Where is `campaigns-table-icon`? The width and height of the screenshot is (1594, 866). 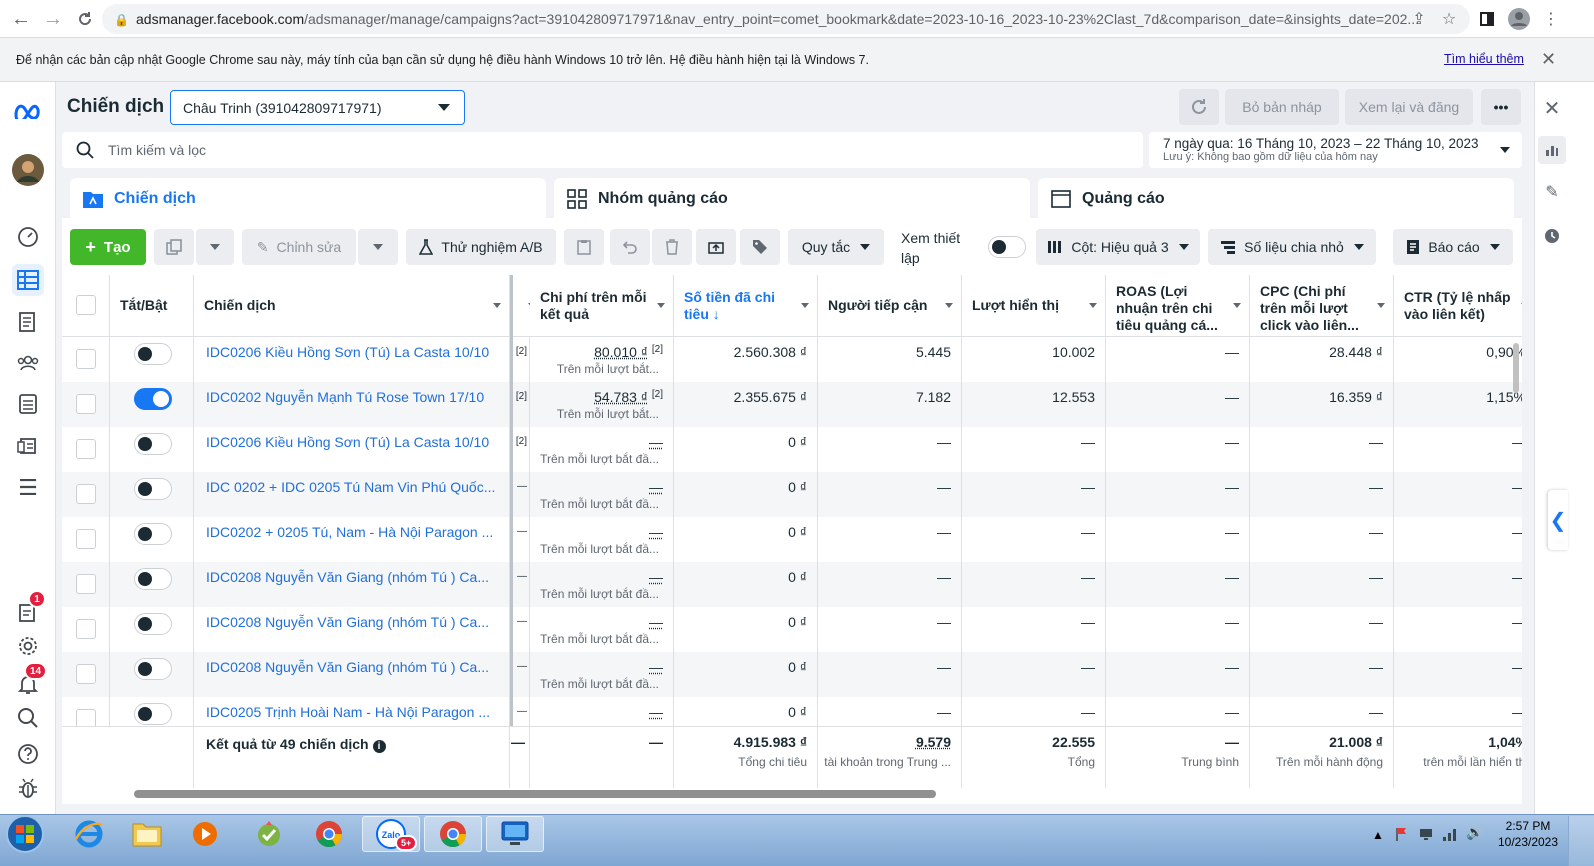 campaigns-table-icon is located at coordinates (28, 280).